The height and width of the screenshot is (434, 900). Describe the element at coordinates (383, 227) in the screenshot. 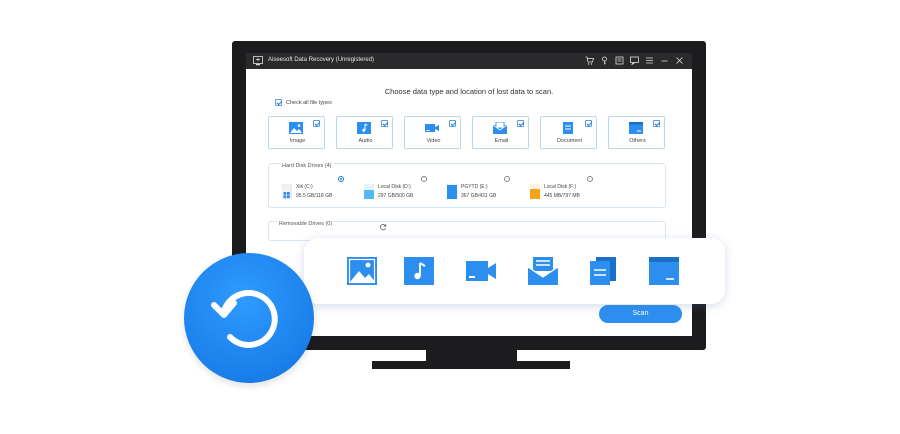

I see `refresh-icon` at that location.